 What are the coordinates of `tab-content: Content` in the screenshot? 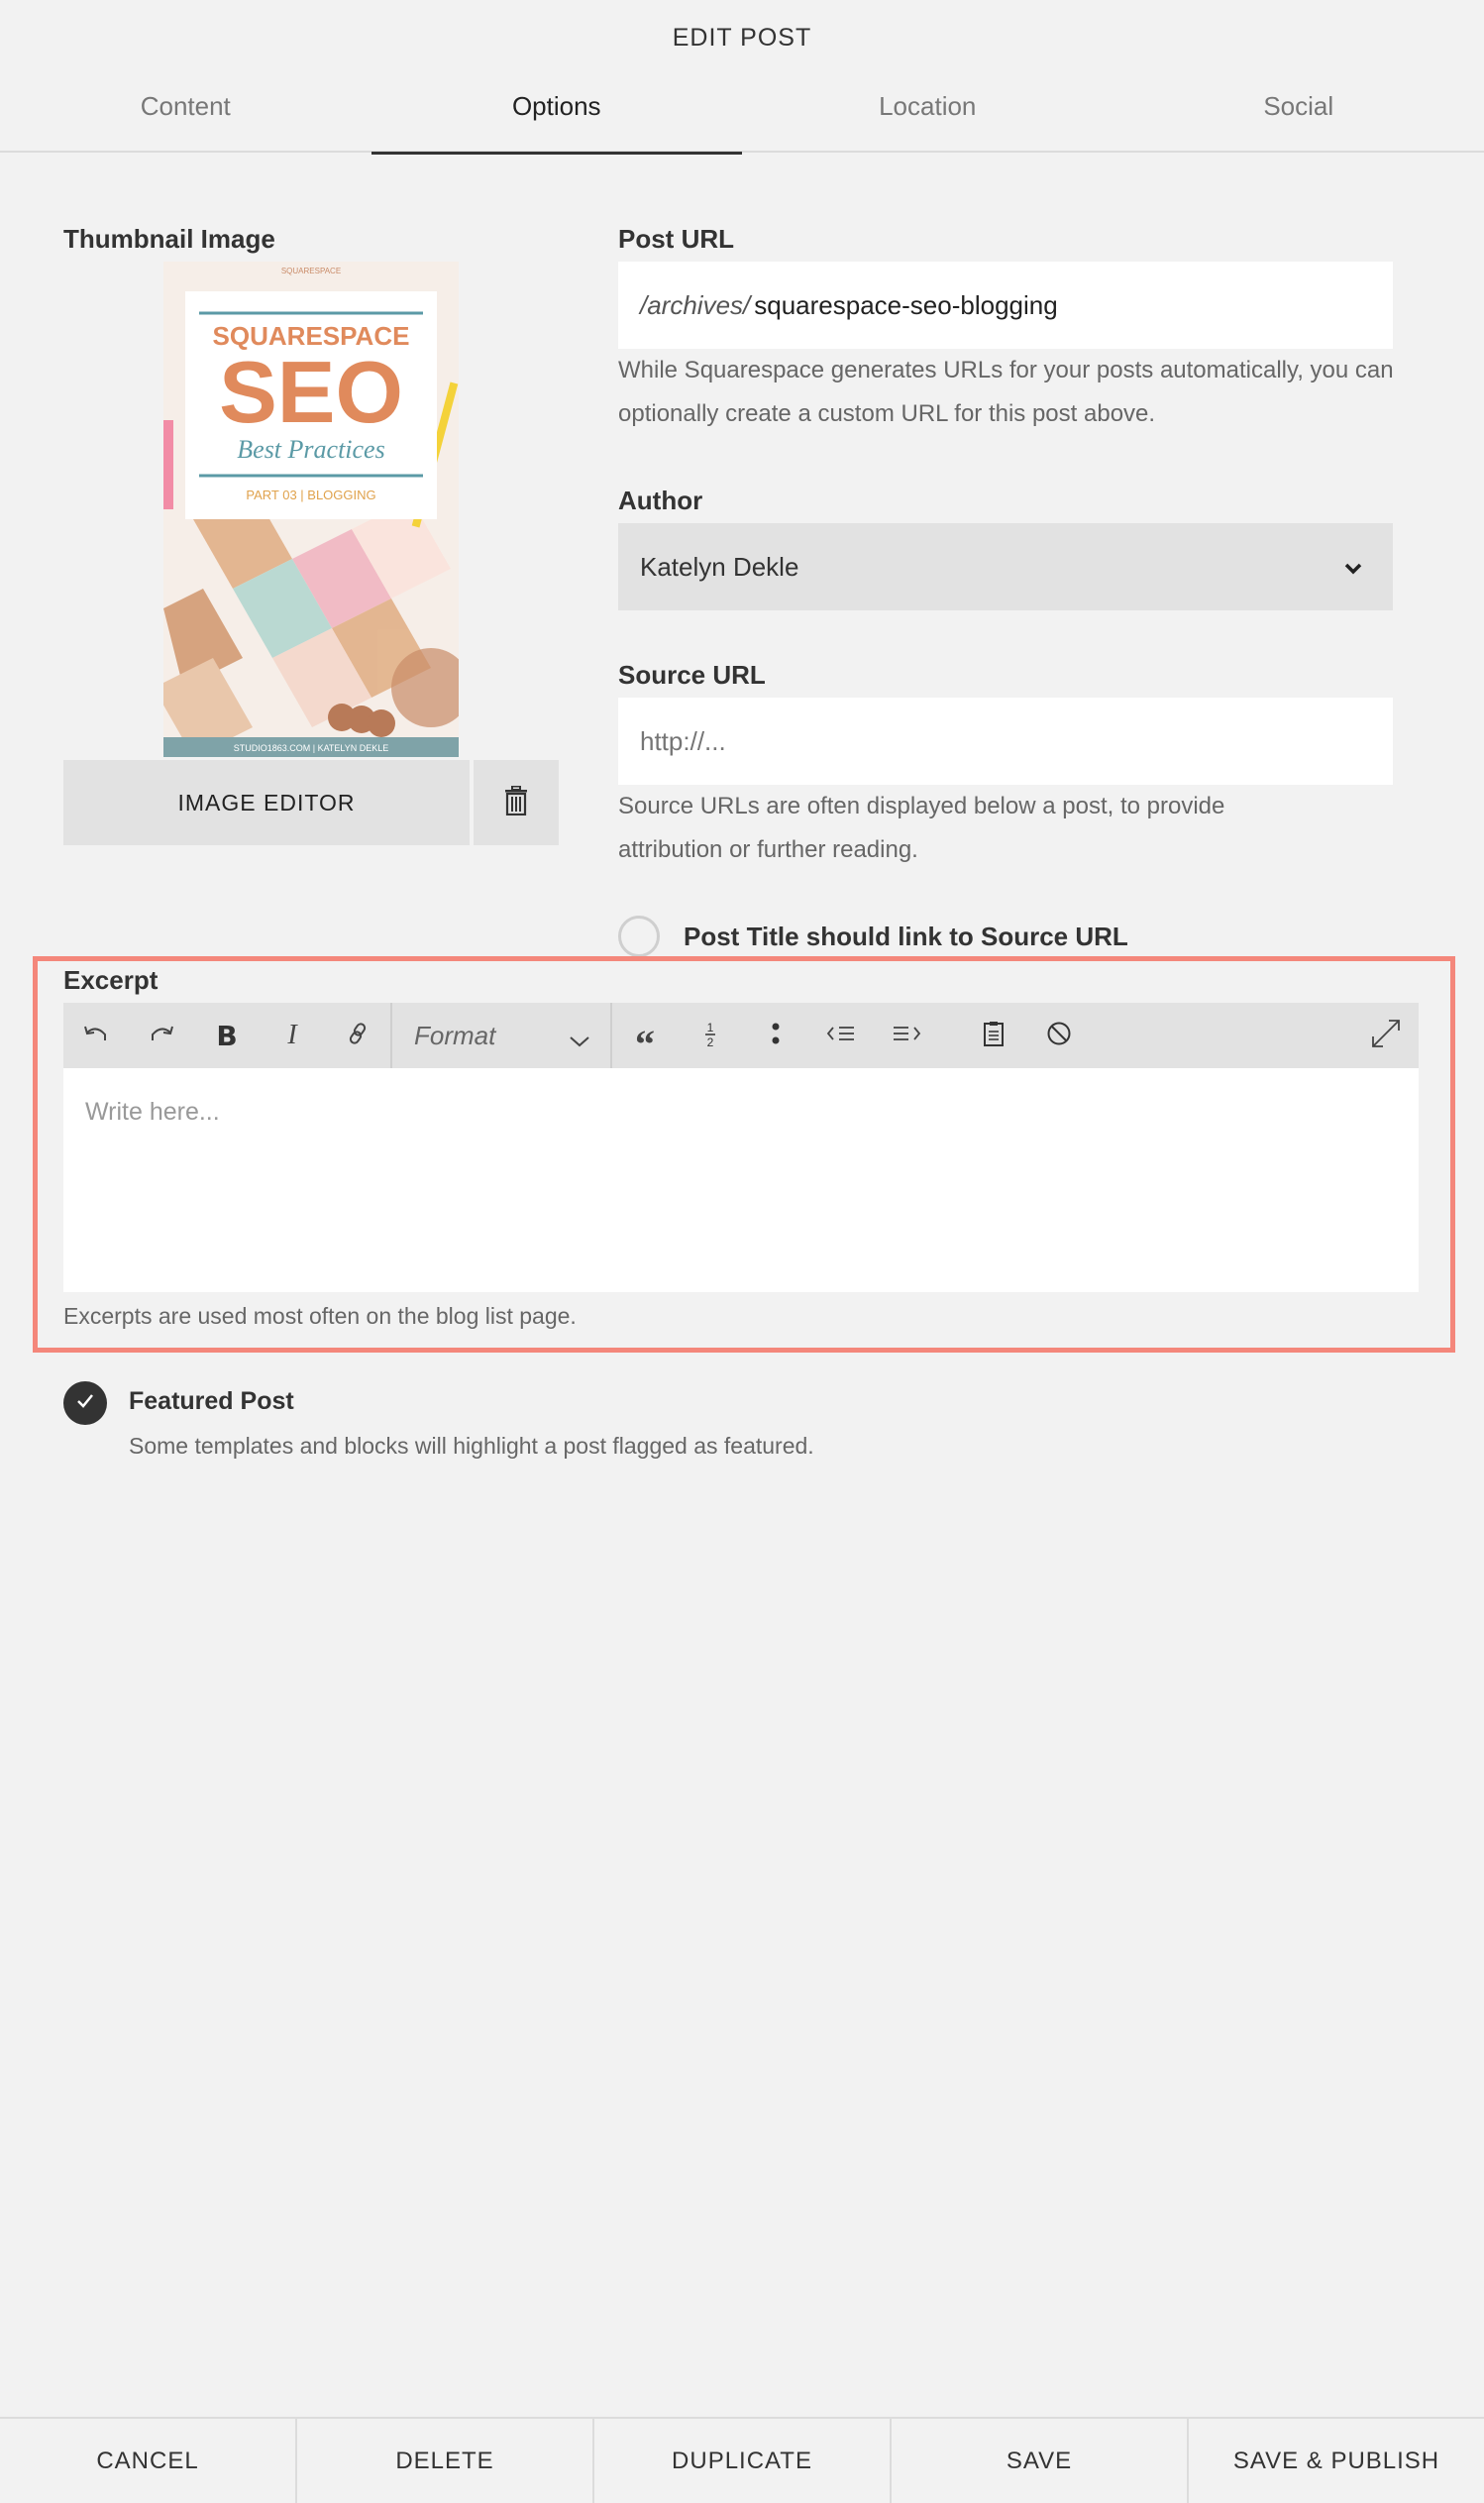 It's located at (186, 114).